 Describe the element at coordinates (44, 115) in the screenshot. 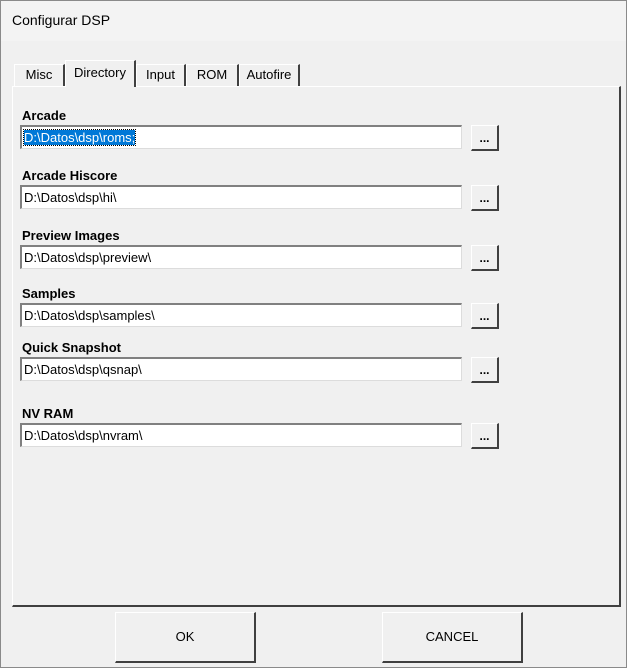

I see `arcade-label: Arcade` at that location.